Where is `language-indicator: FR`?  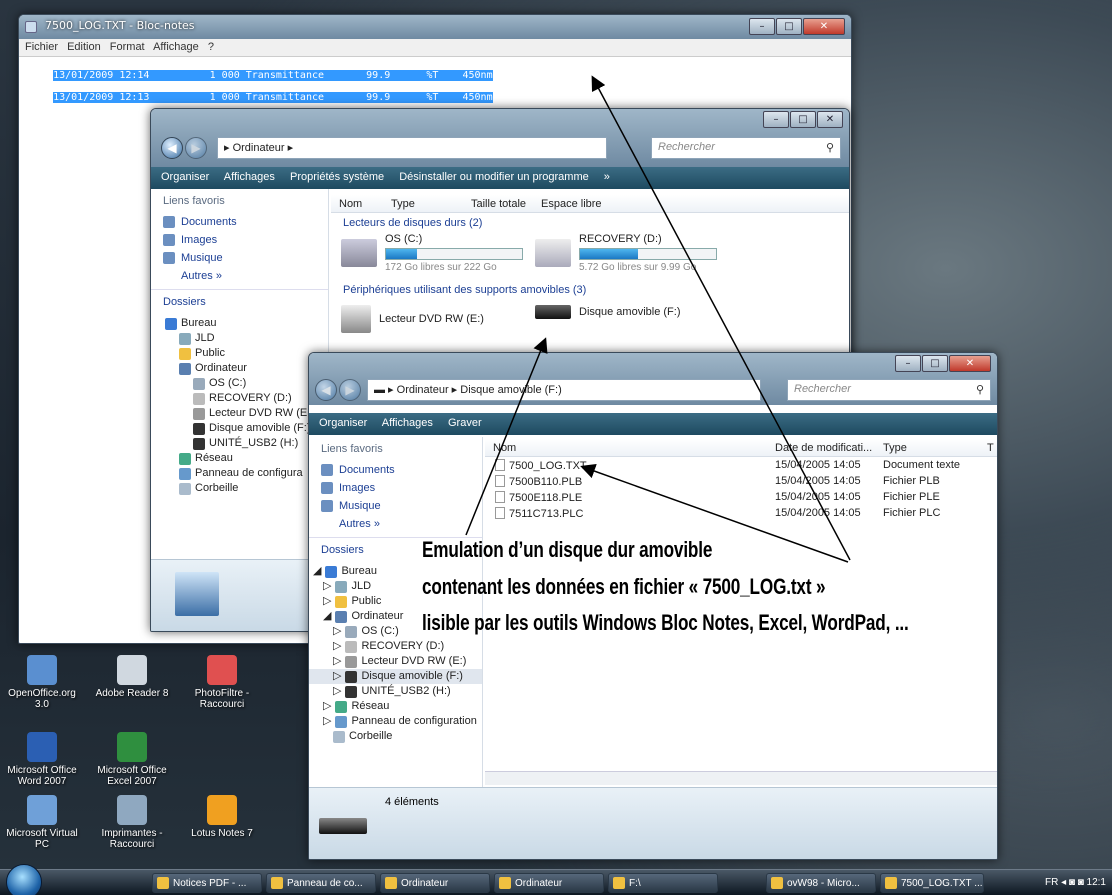
language-indicator: FR is located at coordinates (1051, 882).